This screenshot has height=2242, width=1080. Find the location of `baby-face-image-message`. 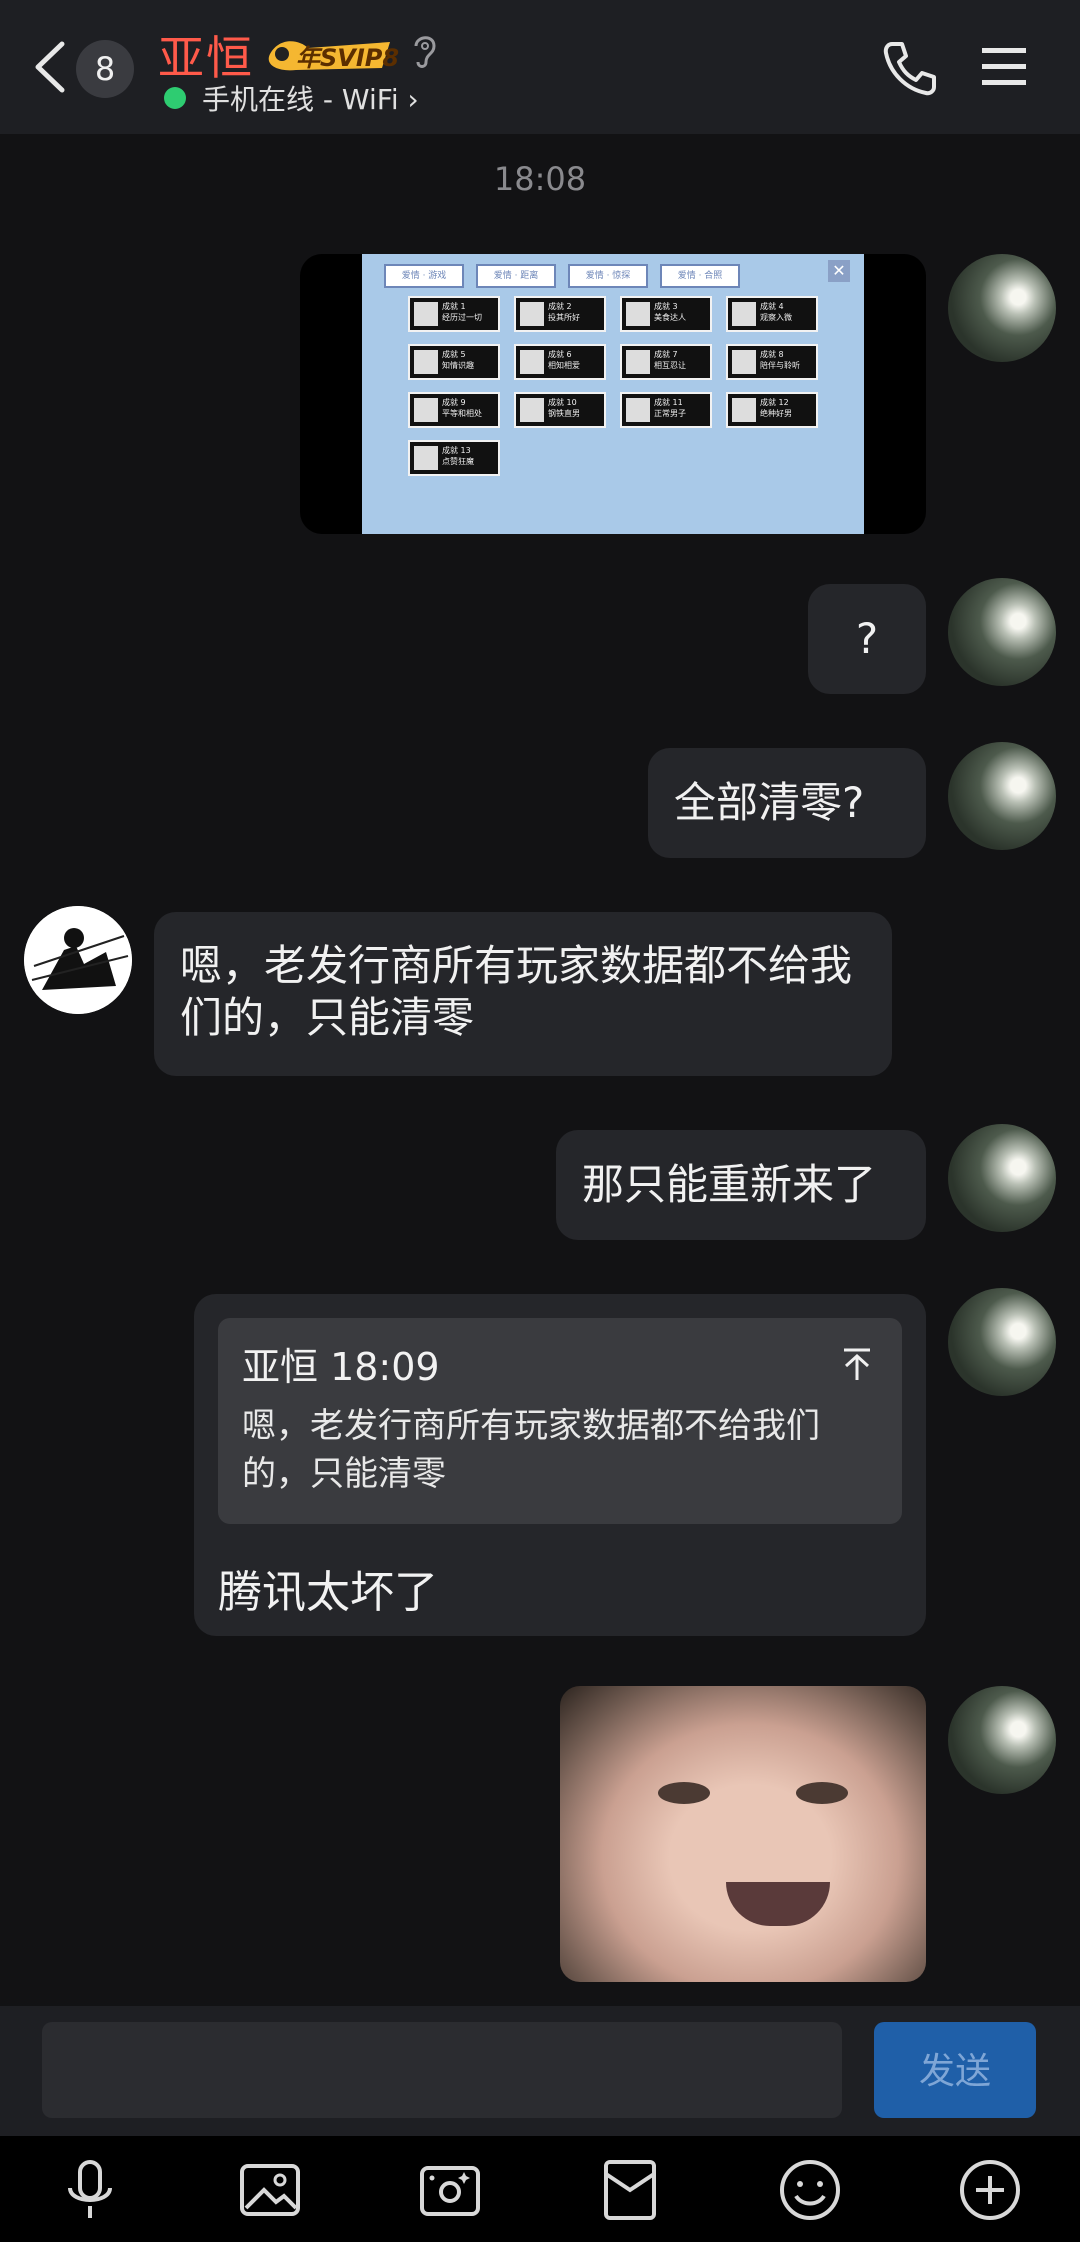

baby-face-image-message is located at coordinates (743, 1834).